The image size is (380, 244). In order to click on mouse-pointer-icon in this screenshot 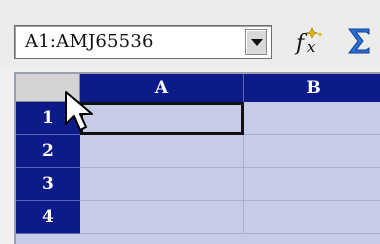, I will do `click(79, 111)`.